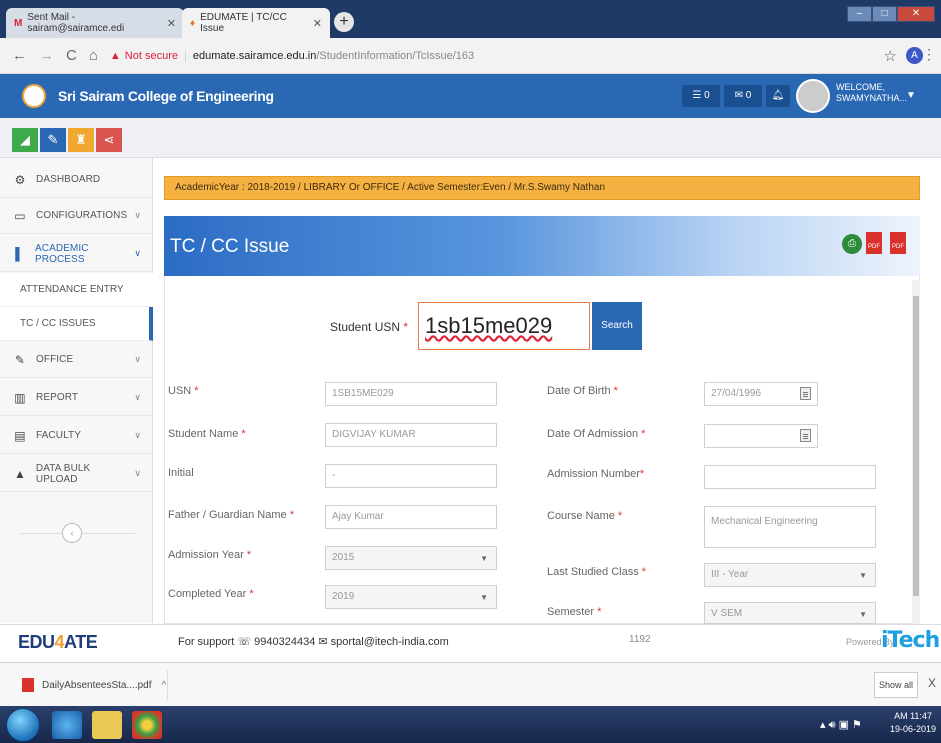 The height and width of the screenshot is (743, 941). I want to click on profile-avatar: A, so click(914, 55).